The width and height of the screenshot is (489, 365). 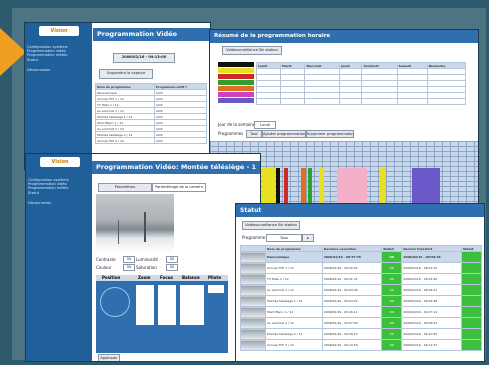 I want to click on ptz-direction-pad, so click(x=115, y=302).